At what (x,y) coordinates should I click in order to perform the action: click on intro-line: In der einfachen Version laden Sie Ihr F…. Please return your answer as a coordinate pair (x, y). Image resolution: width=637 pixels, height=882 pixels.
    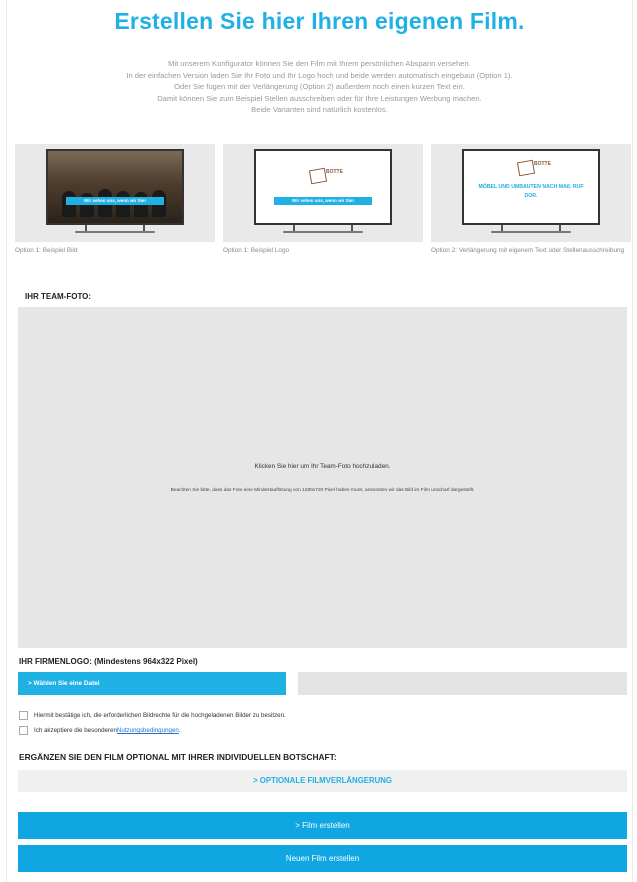
    Looking at the image, I should click on (319, 75).